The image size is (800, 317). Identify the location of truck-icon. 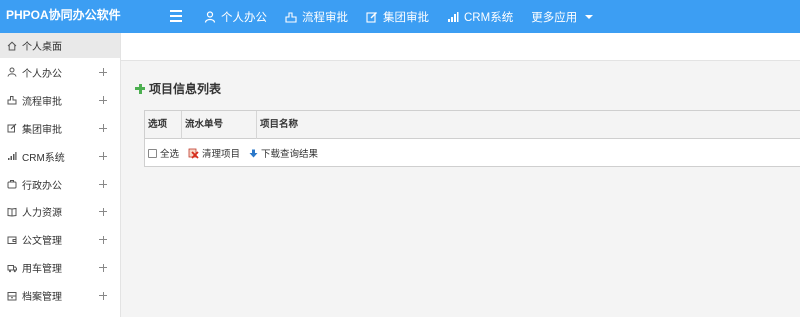
(12, 268).